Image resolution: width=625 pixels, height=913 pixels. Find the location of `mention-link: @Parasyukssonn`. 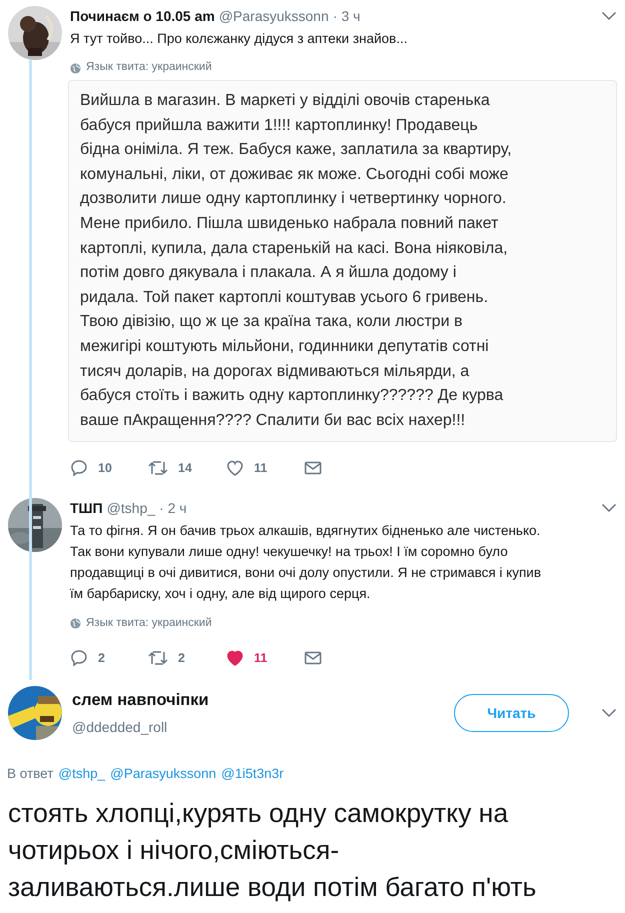

mention-link: @Parasyukssonn is located at coordinates (163, 774).